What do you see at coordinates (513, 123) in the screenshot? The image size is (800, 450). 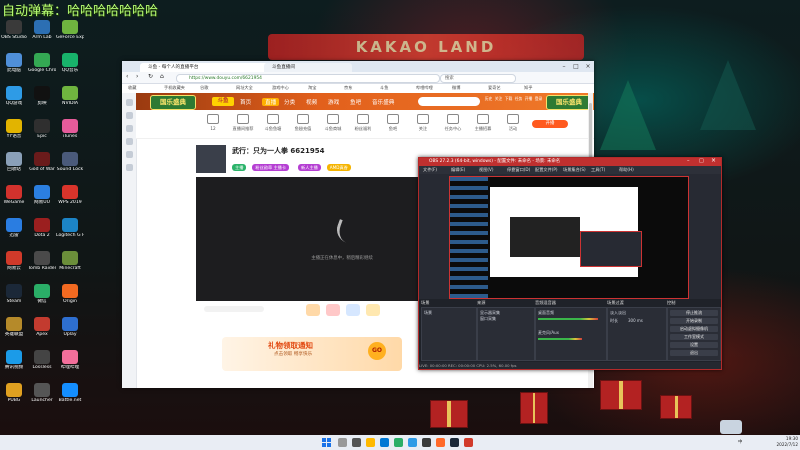 I see `feature-item: 活动` at bounding box center [513, 123].